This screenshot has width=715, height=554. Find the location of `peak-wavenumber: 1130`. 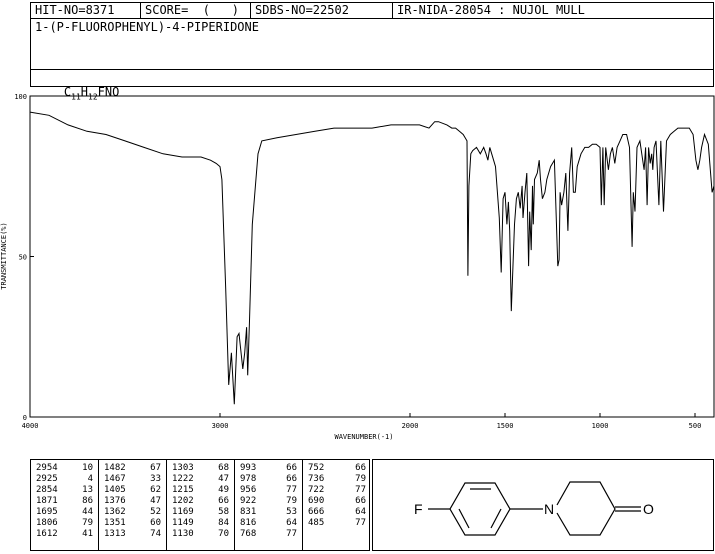

peak-wavenumber: 1130 is located at coordinates (183, 534).